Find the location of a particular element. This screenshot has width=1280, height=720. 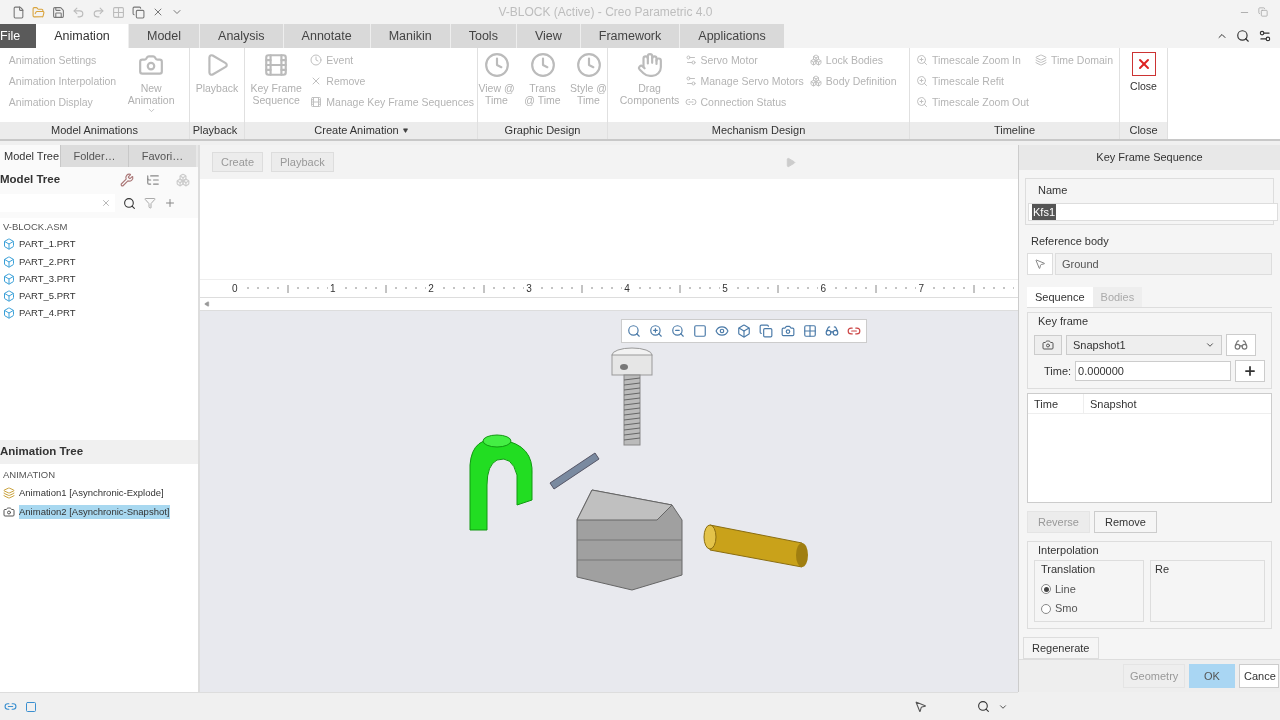

save-icon is located at coordinates (58, 12).